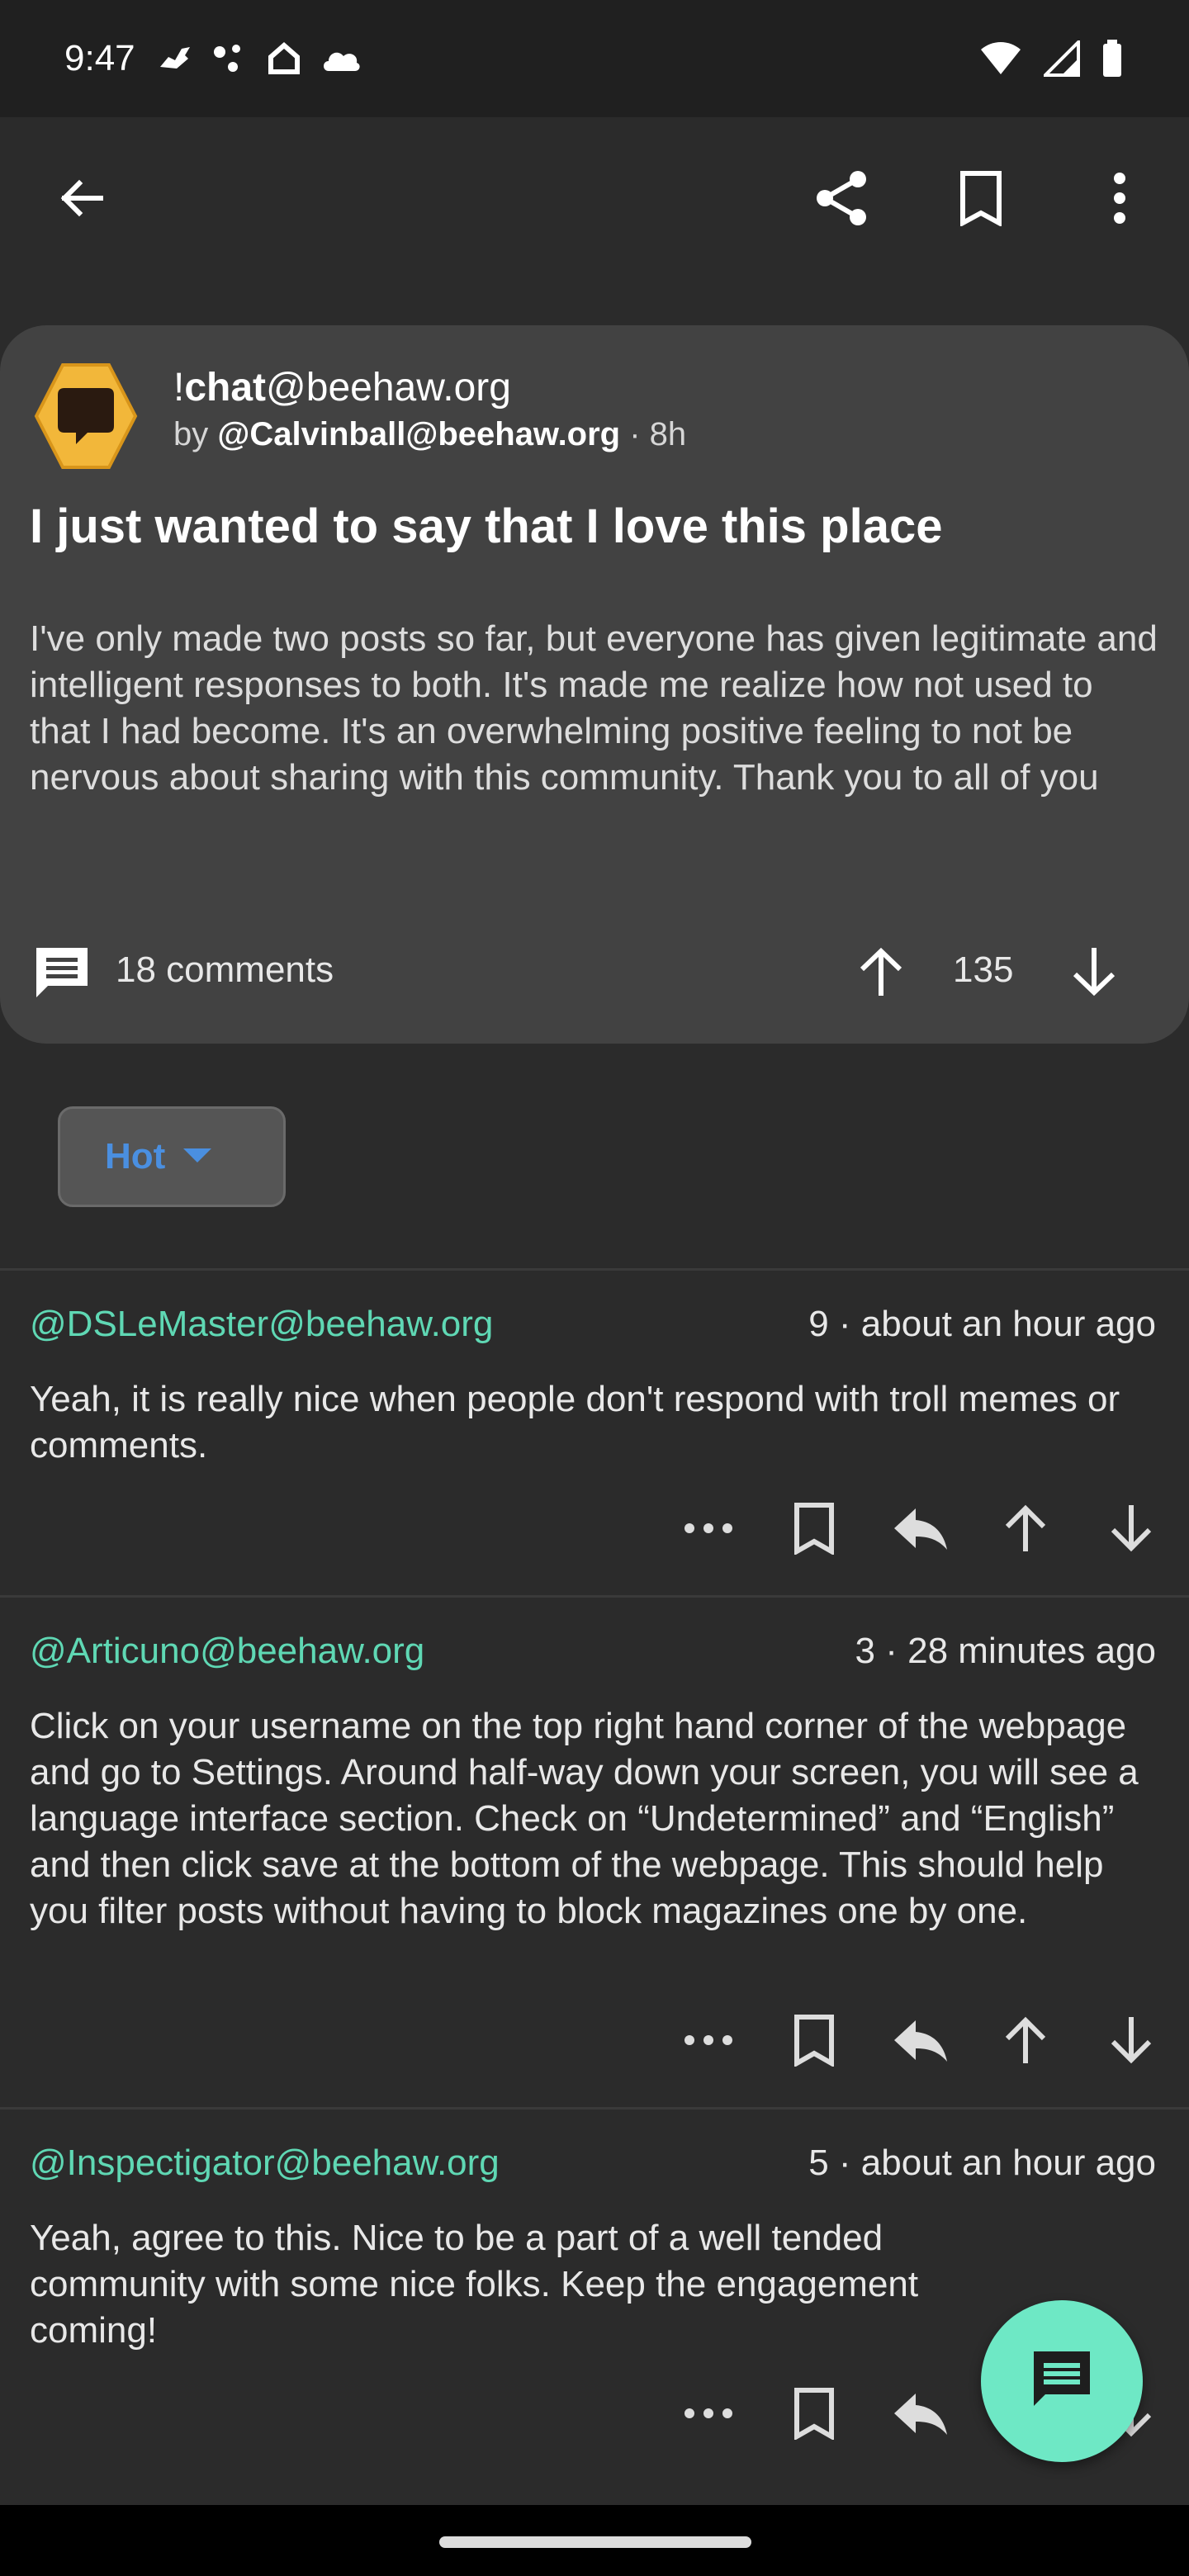 This screenshot has width=1189, height=2576. I want to click on chat-icon, so click(1061, 2381).